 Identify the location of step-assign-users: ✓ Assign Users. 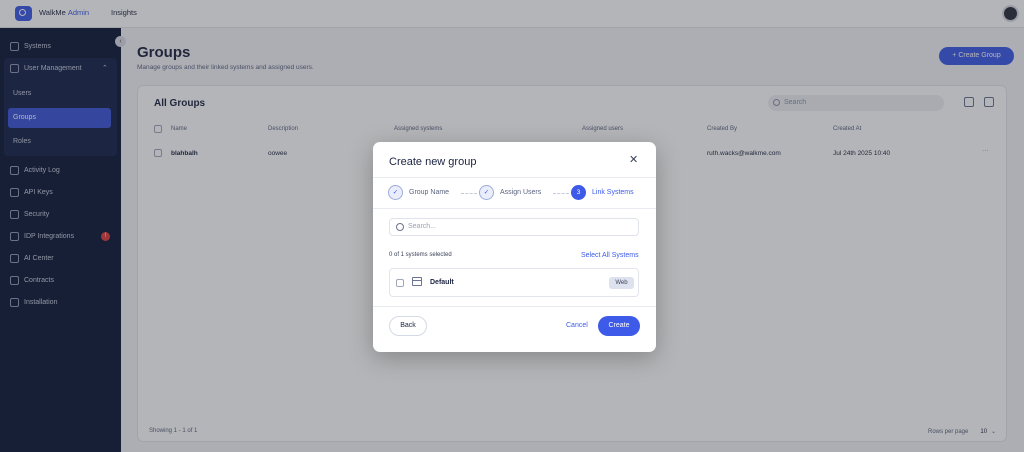
(510, 192).